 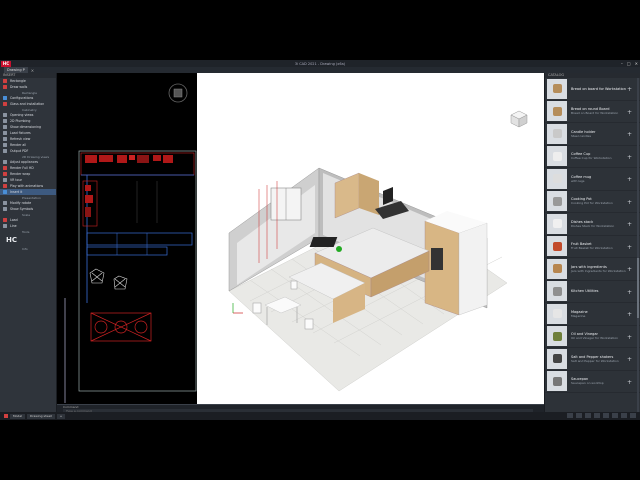 I want to click on config-icon, so click(x=5, y=98).